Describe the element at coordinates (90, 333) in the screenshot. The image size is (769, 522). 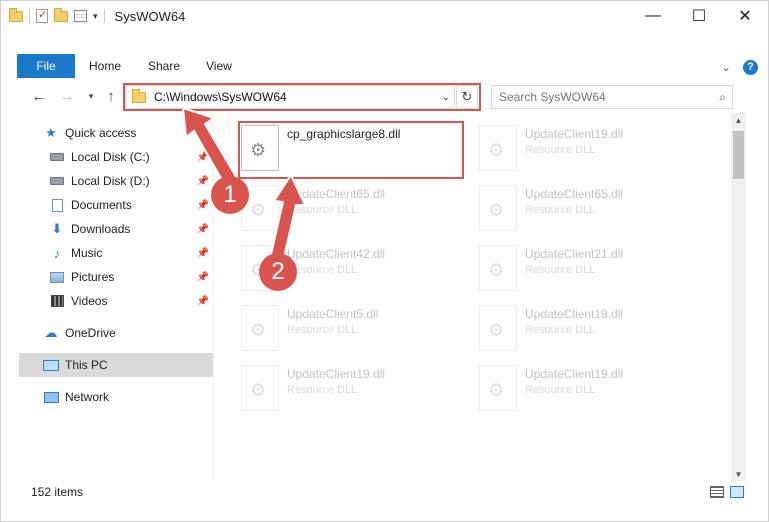
I see `sidebar-item-label: OneDrive` at that location.